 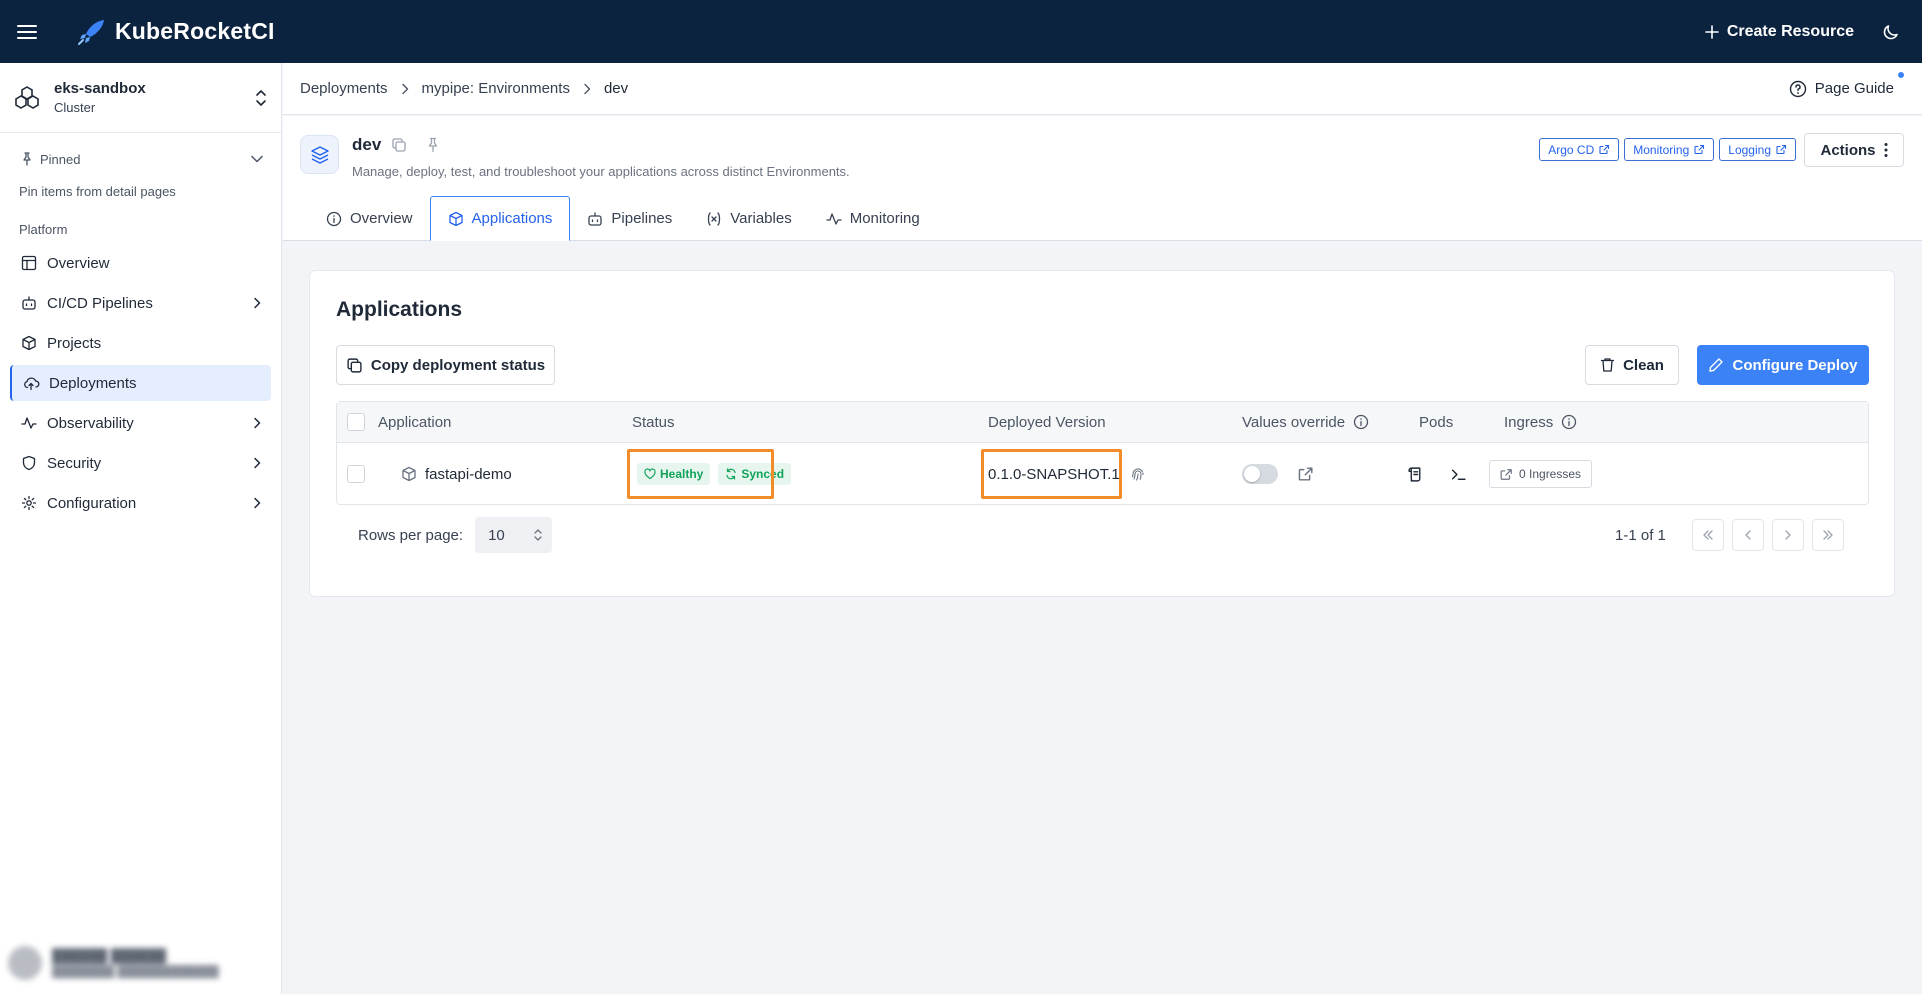 What do you see at coordinates (356, 474) in the screenshot?
I see `row-checkbox` at bounding box center [356, 474].